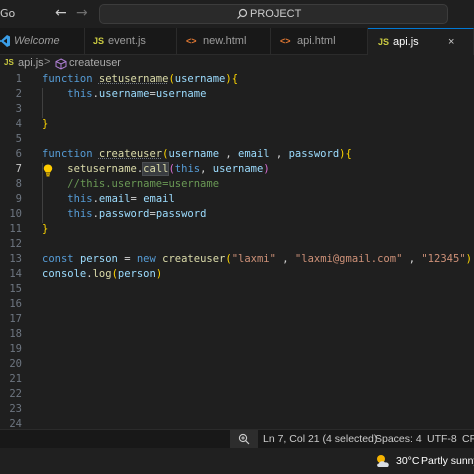 This screenshot has height=474, width=474. What do you see at coordinates (237, 185) in the screenshot?
I see `code-line: 8 //this.username=username` at bounding box center [237, 185].